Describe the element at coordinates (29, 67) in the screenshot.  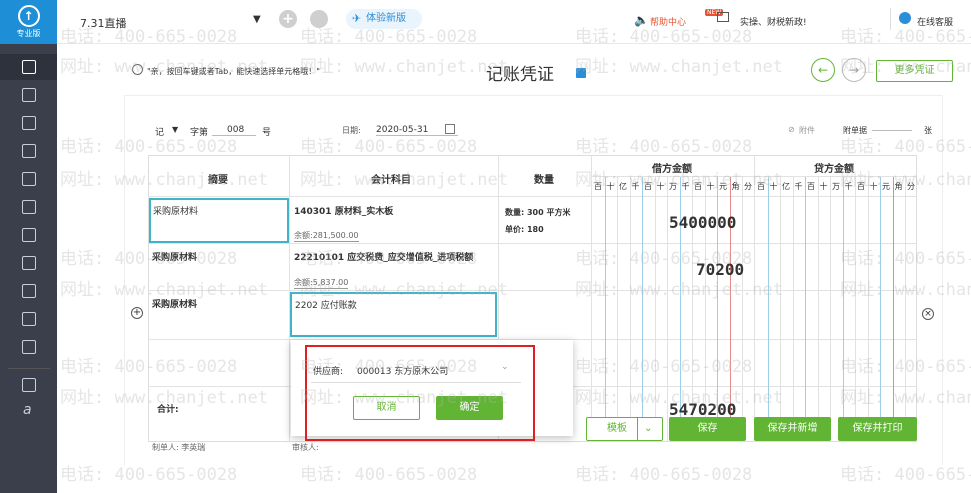
I see `voucher-icon` at that location.